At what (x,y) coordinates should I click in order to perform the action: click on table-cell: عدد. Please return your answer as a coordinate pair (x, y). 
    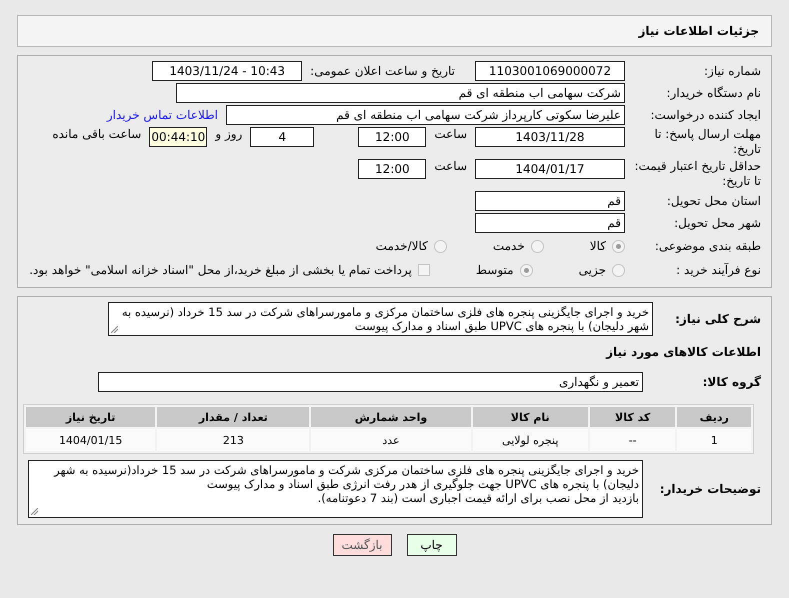
    Looking at the image, I should click on (391, 440).